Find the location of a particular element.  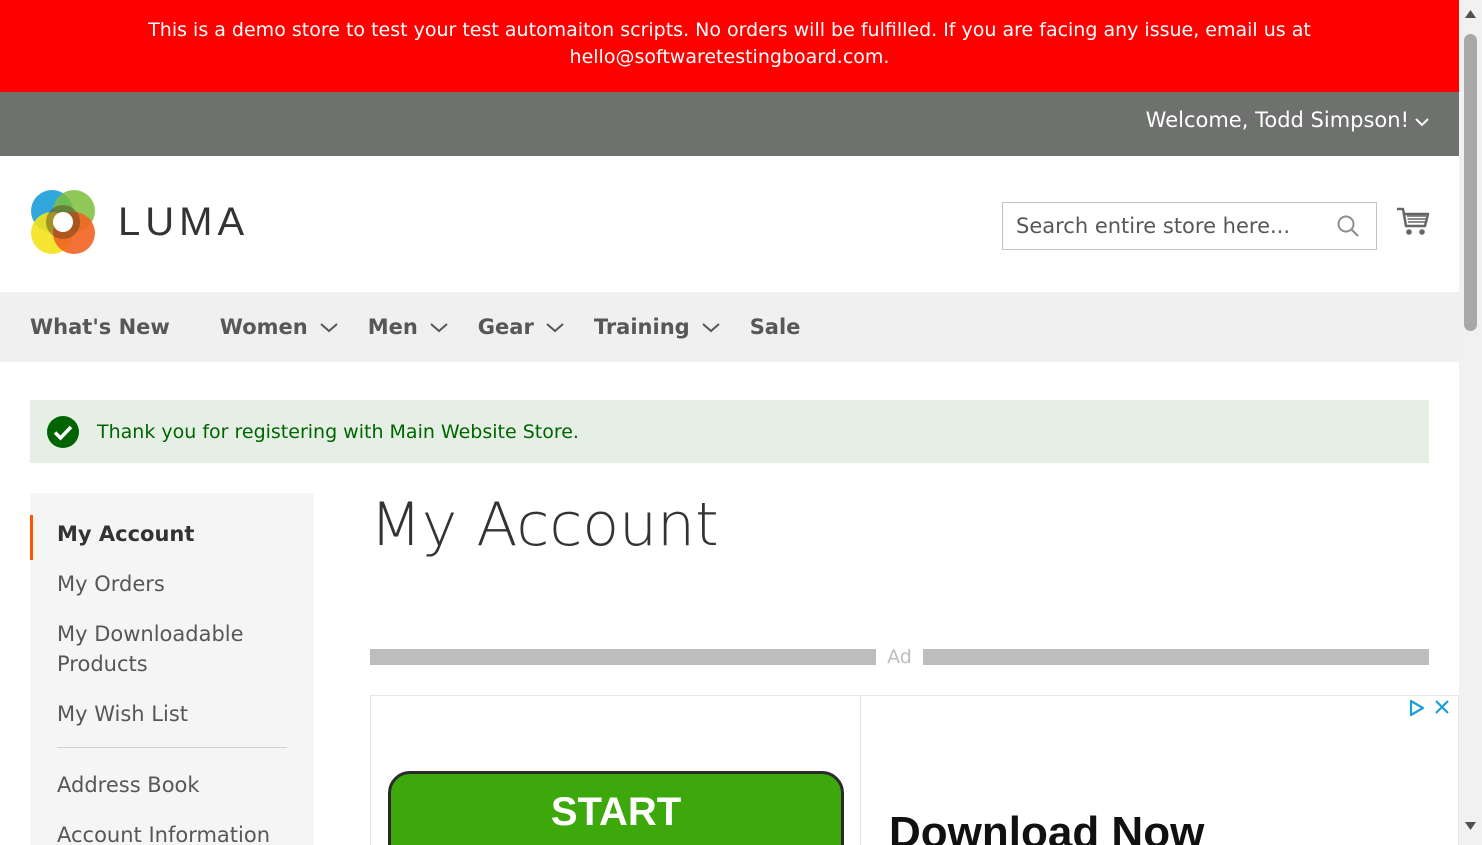

nav-label: Women is located at coordinates (263, 327).